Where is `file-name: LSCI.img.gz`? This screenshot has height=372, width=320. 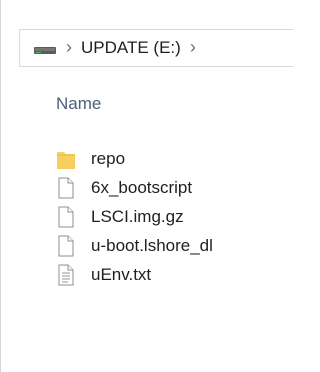 file-name: LSCI.img.gz is located at coordinates (137, 217).